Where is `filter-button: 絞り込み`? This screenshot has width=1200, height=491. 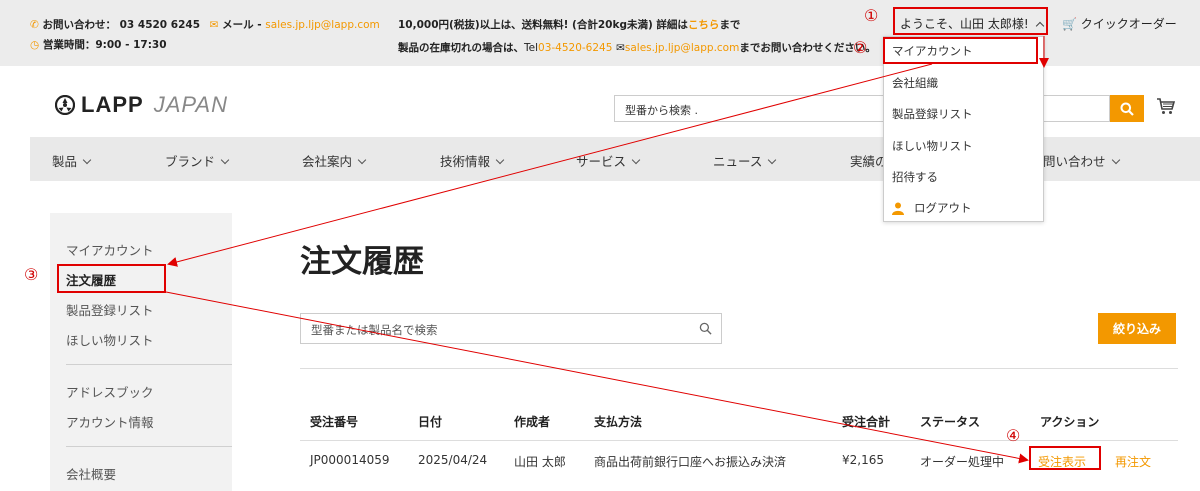 filter-button: 絞り込み is located at coordinates (1137, 328).